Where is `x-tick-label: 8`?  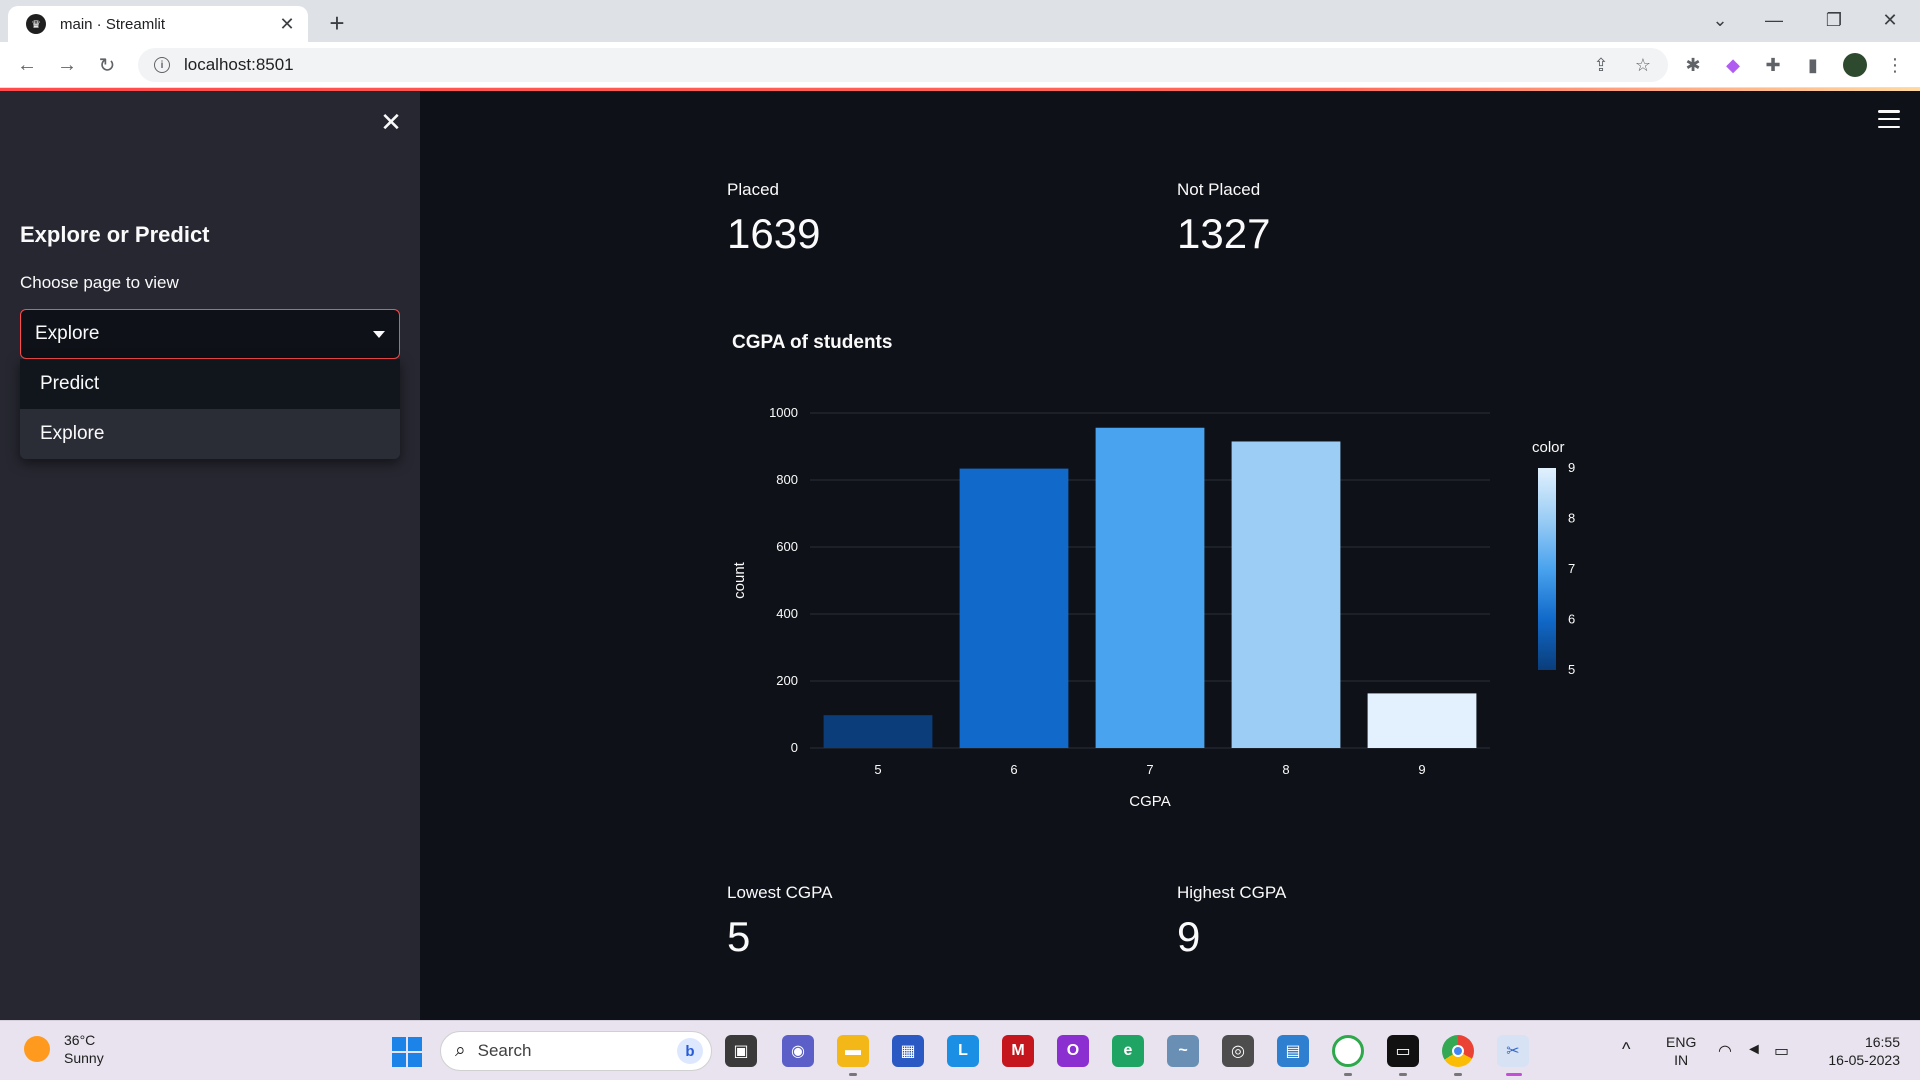 x-tick-label: 8 is located at coordinates (1285, 769).